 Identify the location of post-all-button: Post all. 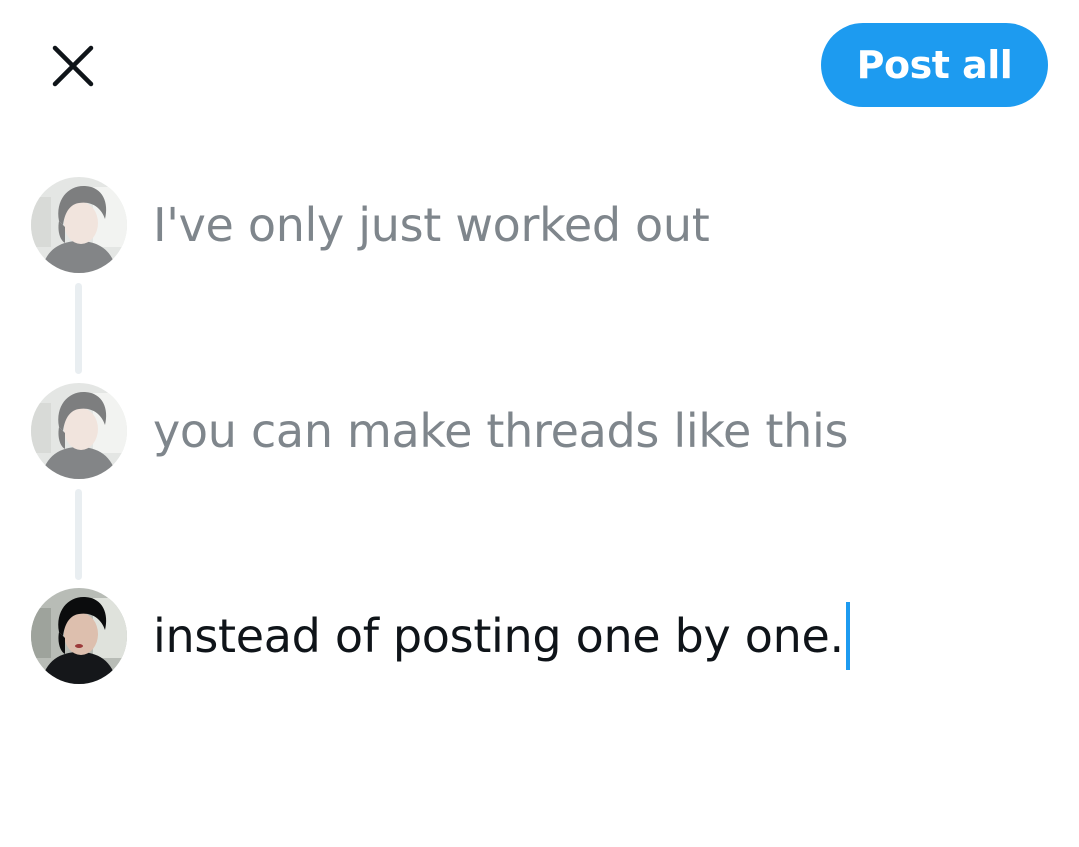
(934, 65).